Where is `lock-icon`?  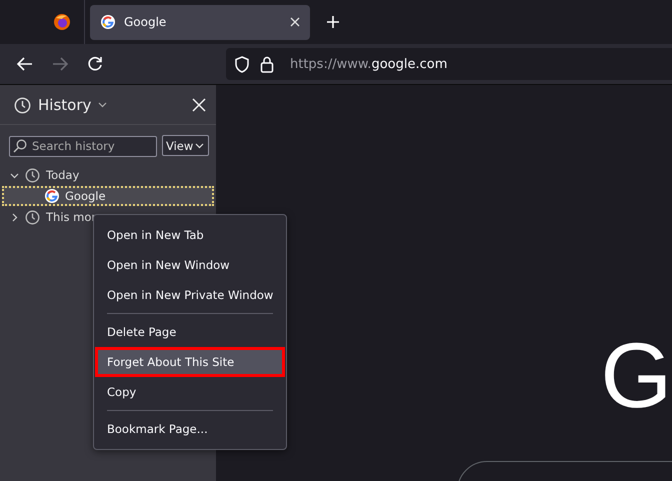 lock-icon is located at coordinates (267, 64).